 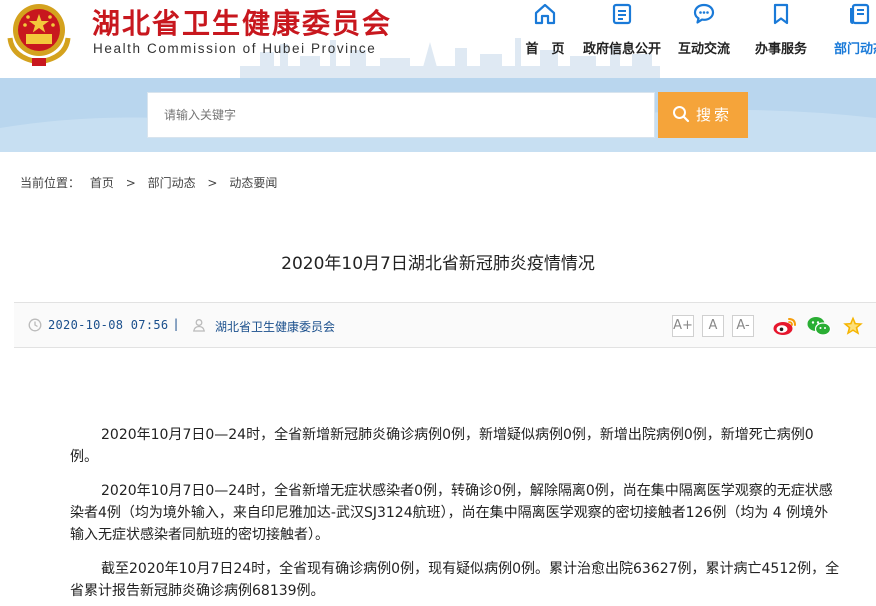 What do you see at coordinates (545, 49) in the screenshot?
I see `nav-item-label: 首 页` at bounding box center [545, 49].